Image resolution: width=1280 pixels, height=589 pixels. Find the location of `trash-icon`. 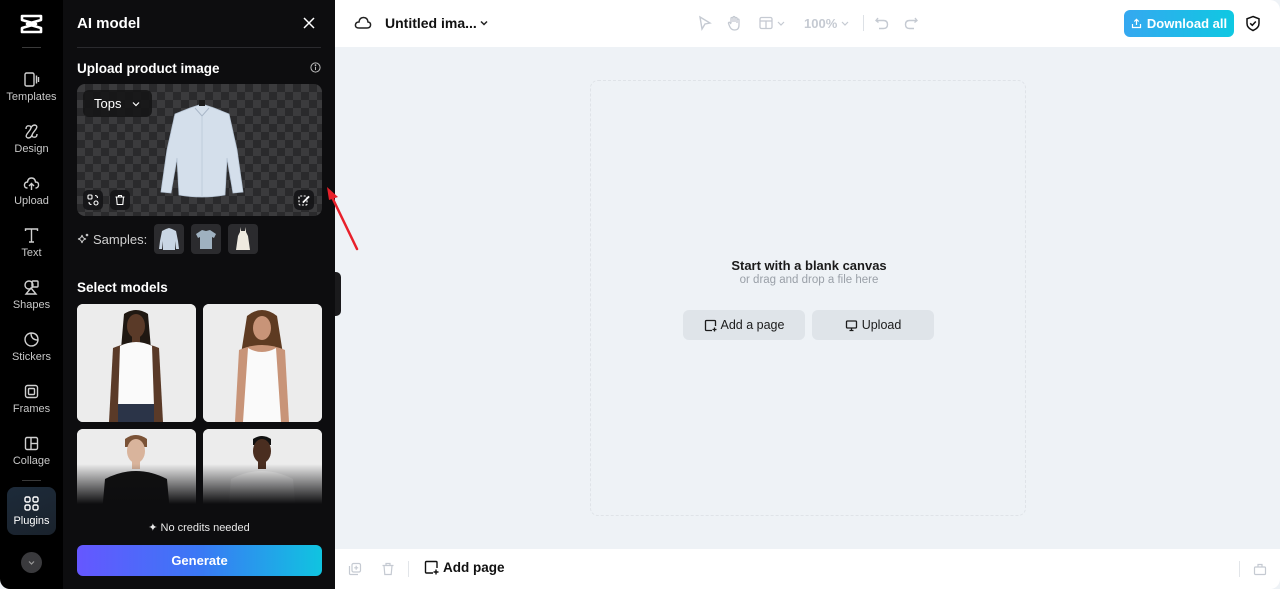

trash-icon is located at coordinates (120, 200).